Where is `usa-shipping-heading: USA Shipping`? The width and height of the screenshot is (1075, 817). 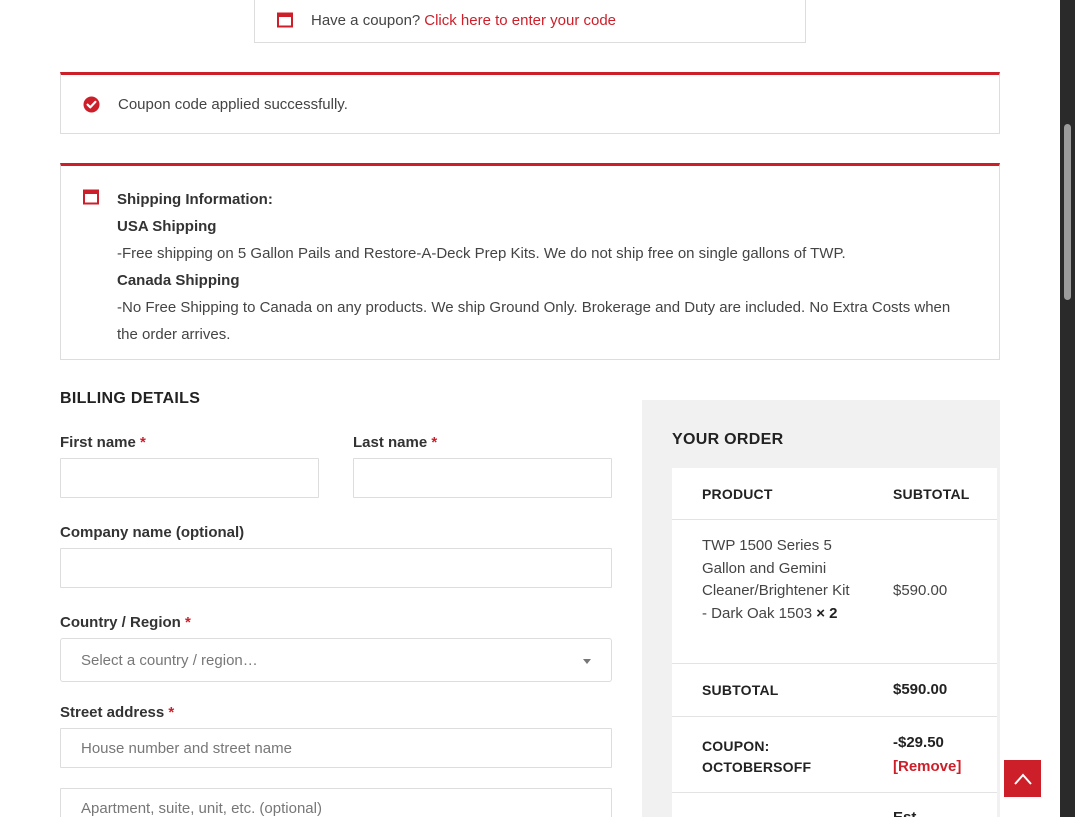
usa-shipping-heading: USA Shipping is located at coordinates (167, 226).